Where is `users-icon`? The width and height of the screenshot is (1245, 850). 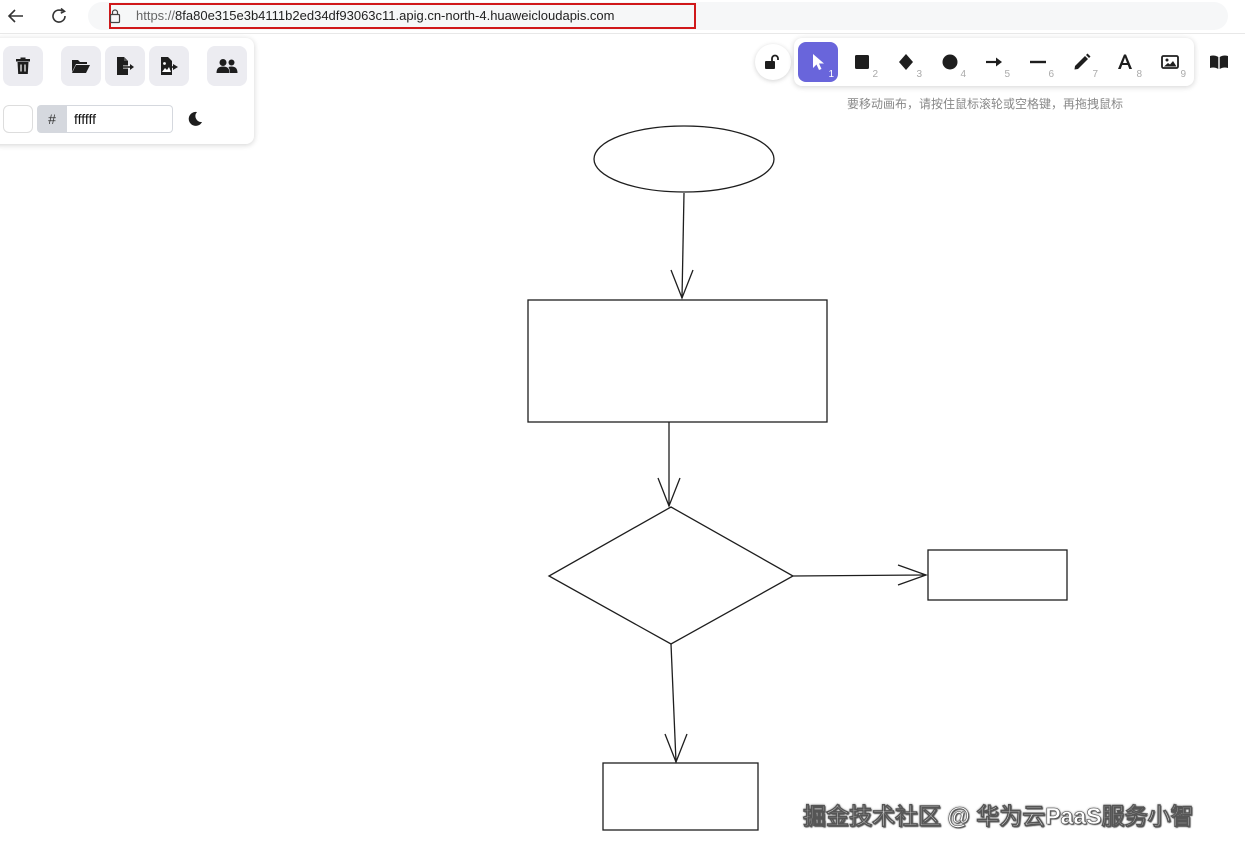
users-icon is located at coordinates (227, 66).